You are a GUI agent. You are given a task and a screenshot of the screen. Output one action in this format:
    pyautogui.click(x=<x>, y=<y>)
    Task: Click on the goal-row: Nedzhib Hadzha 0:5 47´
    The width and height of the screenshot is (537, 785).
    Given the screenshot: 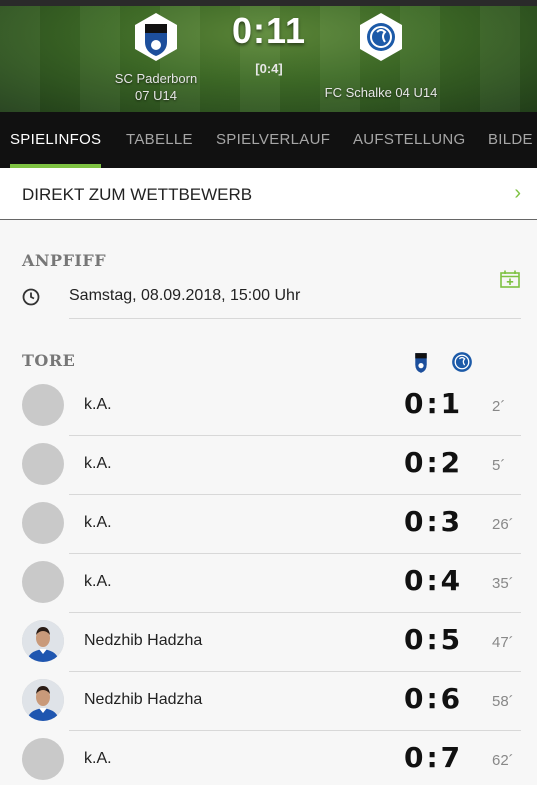 What is the action you would take?
    pyautogui.click(x=268, y=642)
    